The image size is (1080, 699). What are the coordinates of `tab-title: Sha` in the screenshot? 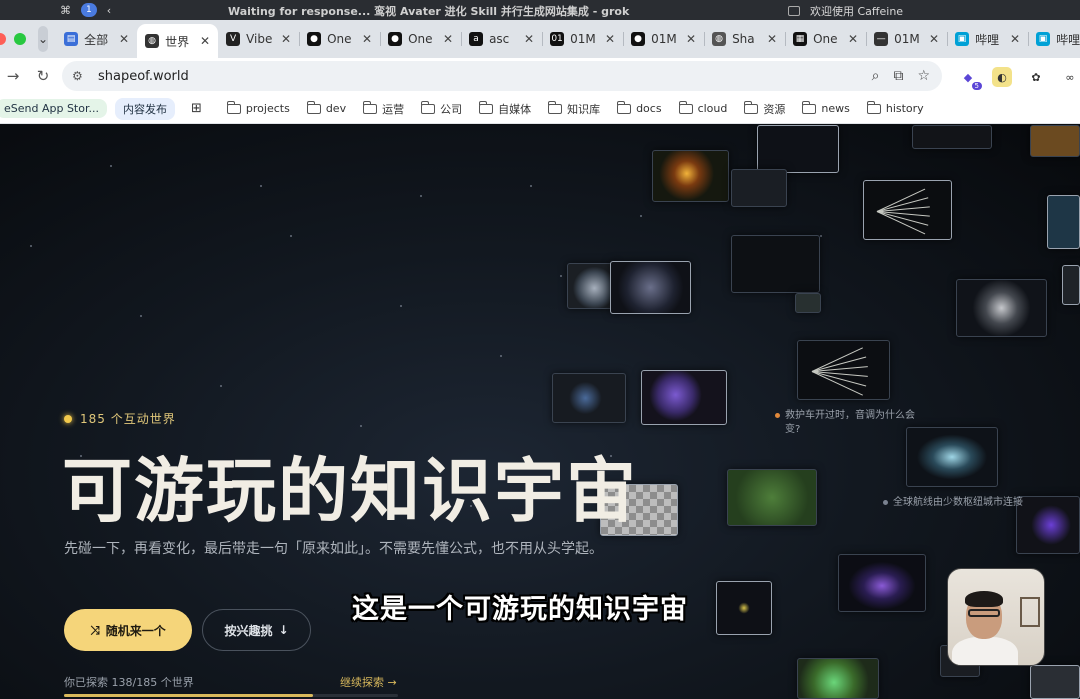 It's located at (743, 39).